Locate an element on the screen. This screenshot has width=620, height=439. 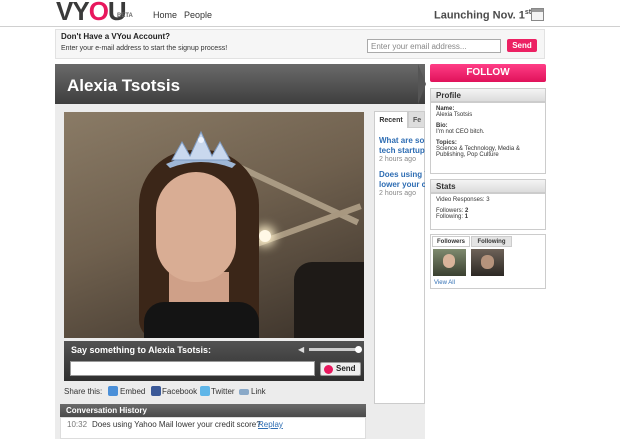
recent-question-line: lower your c is located at coordinates (402, 185).